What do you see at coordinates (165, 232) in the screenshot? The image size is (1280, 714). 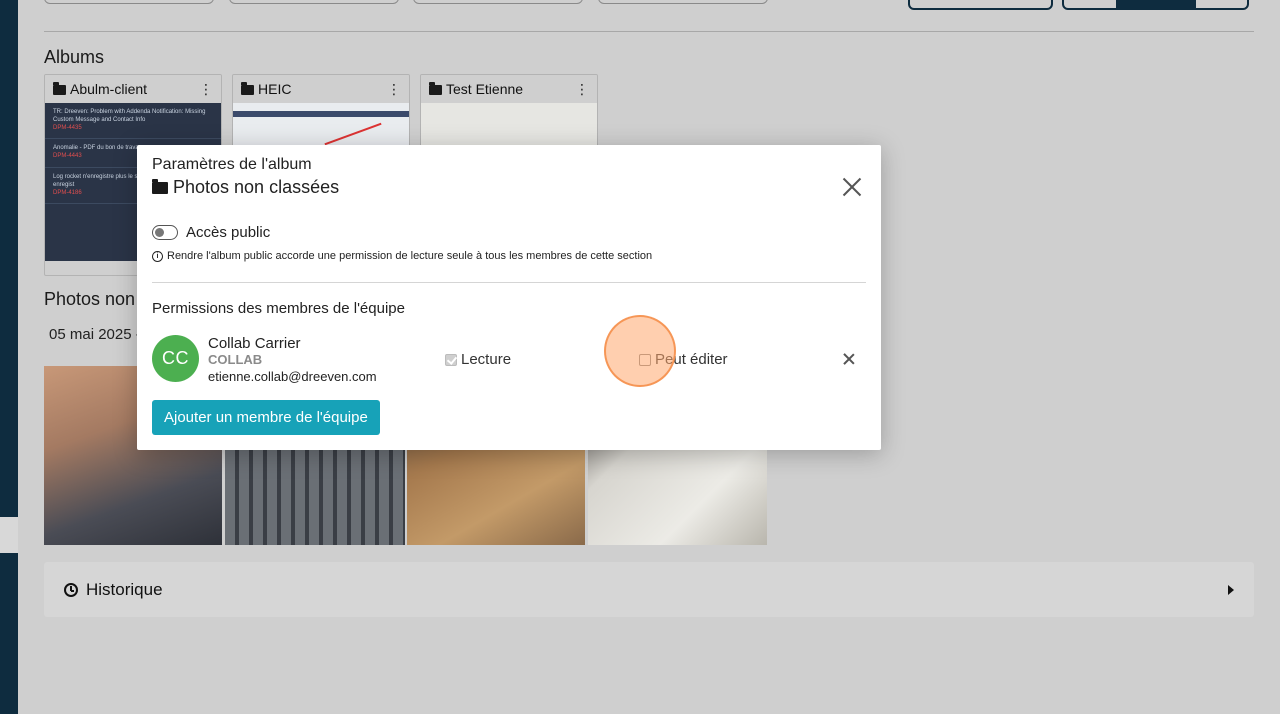 I see `public-access-toggle` at bounding box center [165, 232].